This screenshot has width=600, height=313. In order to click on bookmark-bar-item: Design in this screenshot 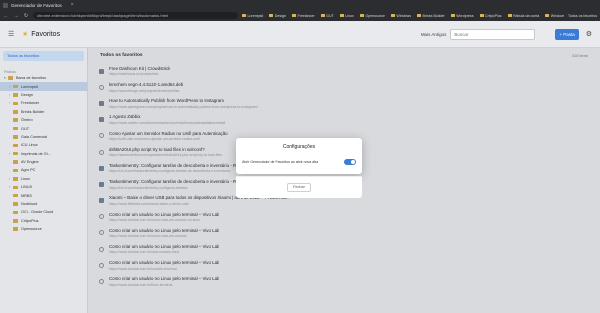, I will do `click(277, 16)`.